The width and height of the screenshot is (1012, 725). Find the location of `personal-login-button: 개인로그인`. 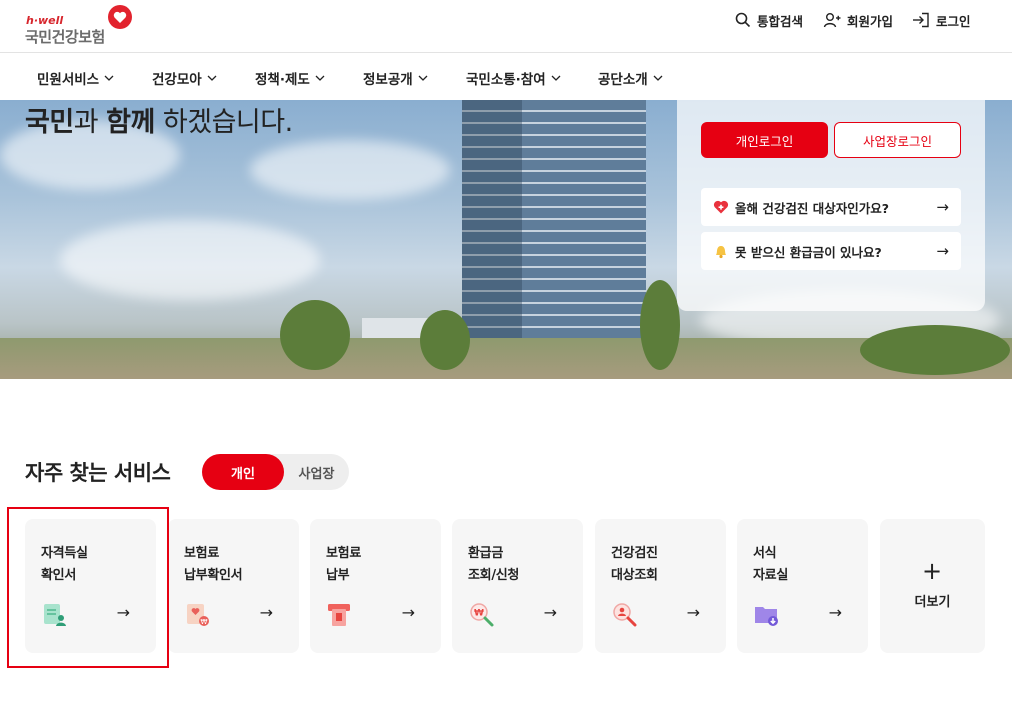

personal-login-button: 개인로그인 is located at coordinates (764, 140).